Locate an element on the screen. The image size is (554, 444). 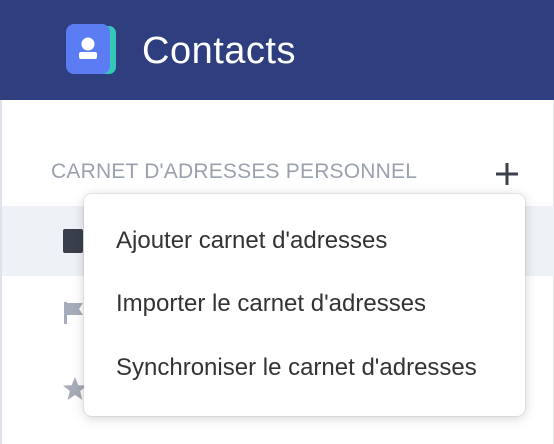
app-title: Contacts is located at coordinates (219, 51).